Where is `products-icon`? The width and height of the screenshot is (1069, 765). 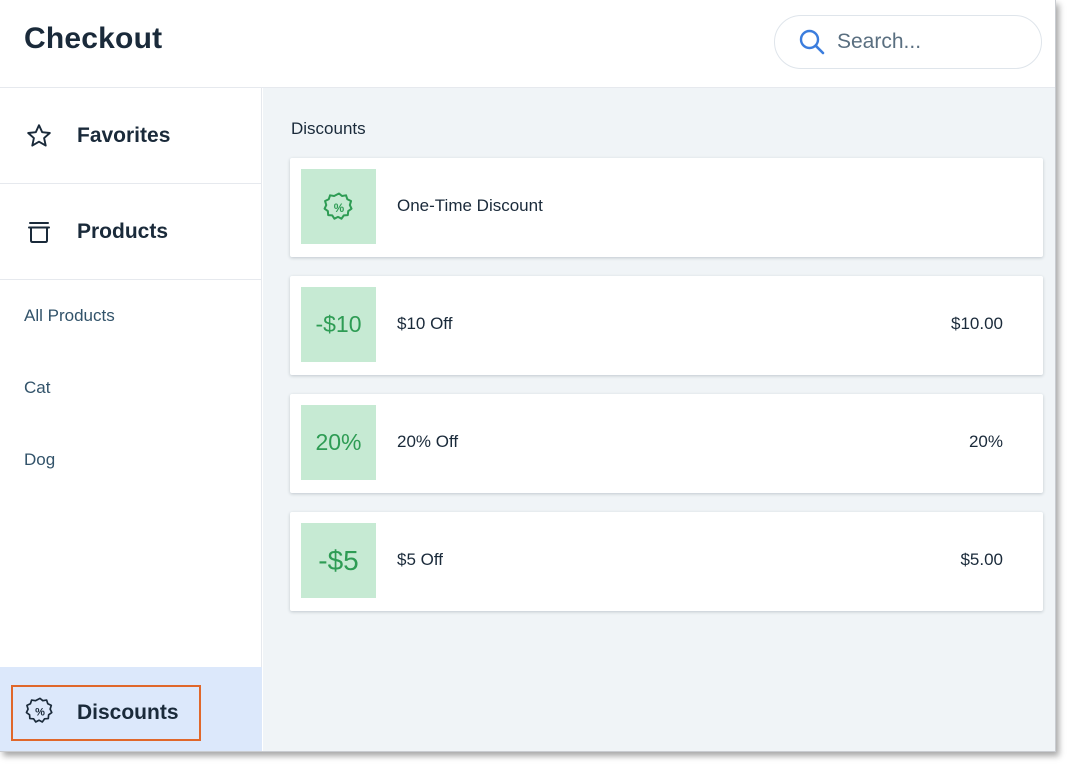
products-icon is located at coordinates (39, 232).